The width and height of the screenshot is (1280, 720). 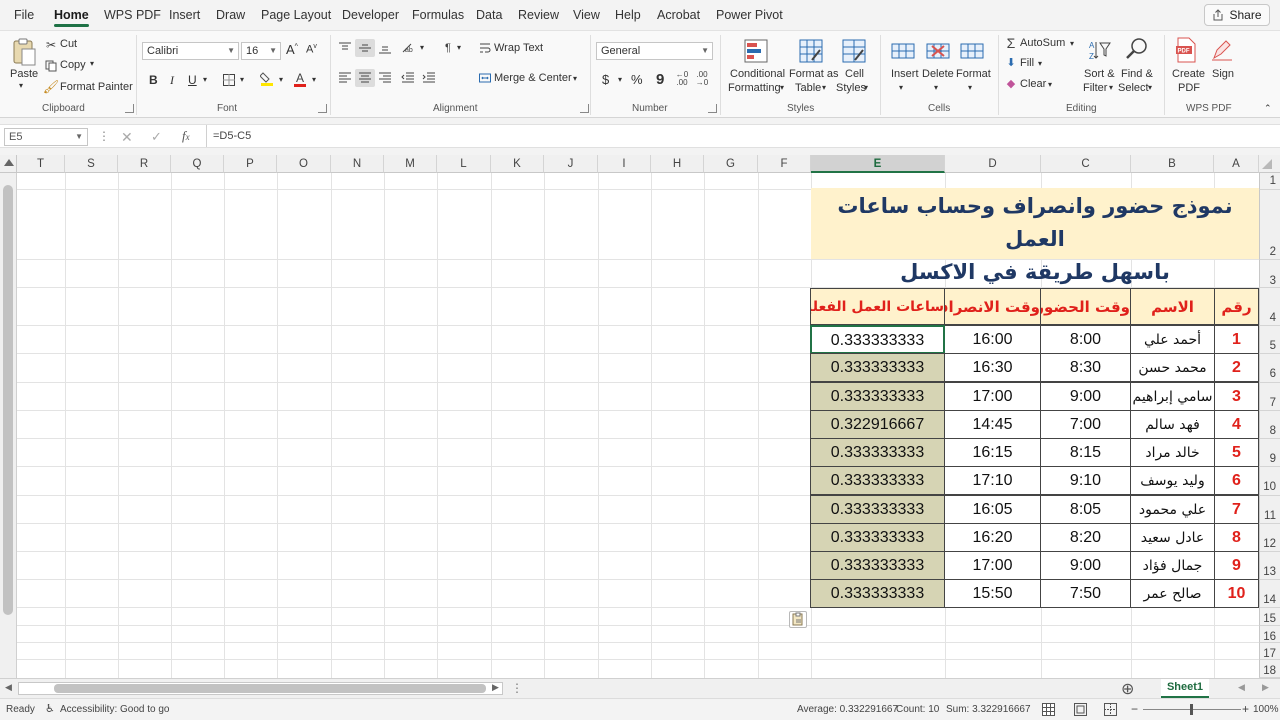 What do you see at coordinates (96, 87) in the screenshot?
I see `format-painter-button: Format Painter` at bounding box center [96, 87].